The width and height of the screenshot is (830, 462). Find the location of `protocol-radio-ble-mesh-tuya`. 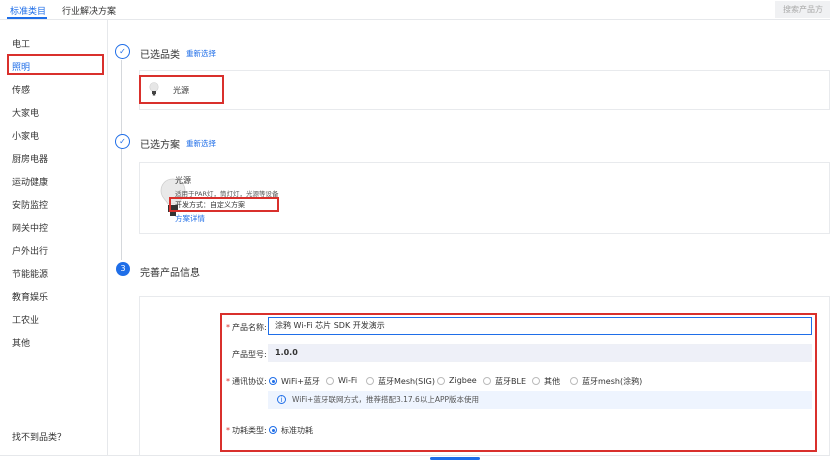

protocol-radio-ble-mesh-tuya is located at coordinates (574, 381).